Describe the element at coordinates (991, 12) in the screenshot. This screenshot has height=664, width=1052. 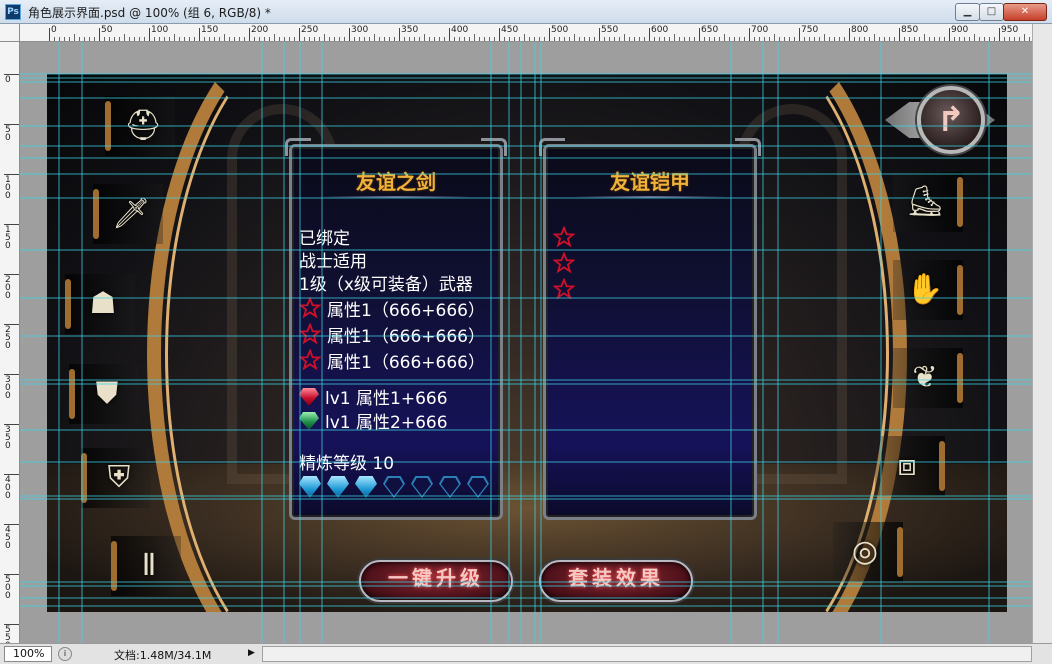
I see `maximize-button: □` at that location.